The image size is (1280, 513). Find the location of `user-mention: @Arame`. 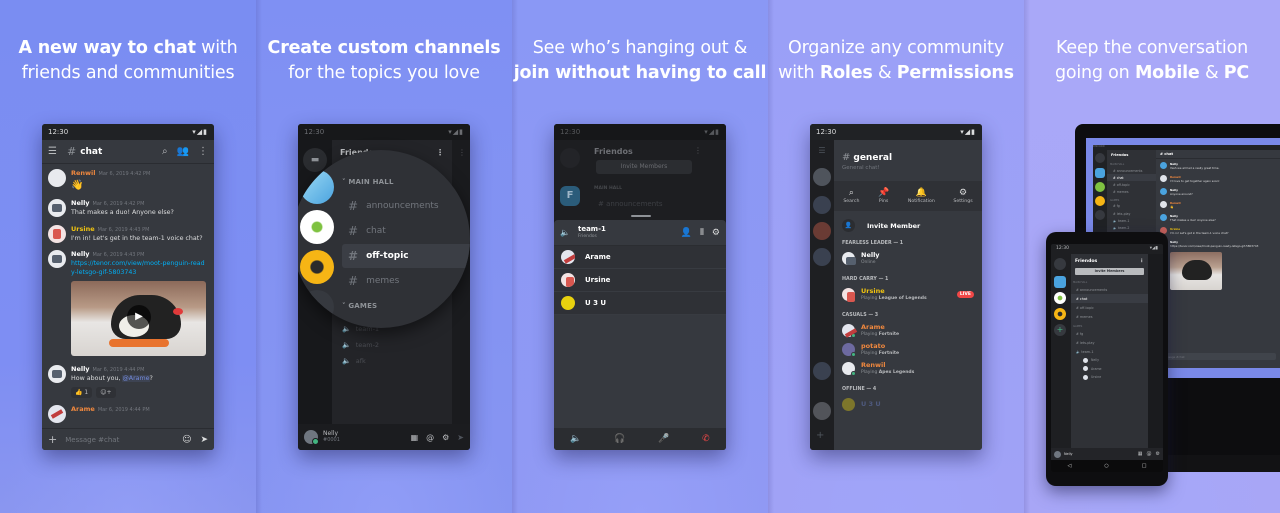

user-mention: @Arame is located at coordinates (136, 378).